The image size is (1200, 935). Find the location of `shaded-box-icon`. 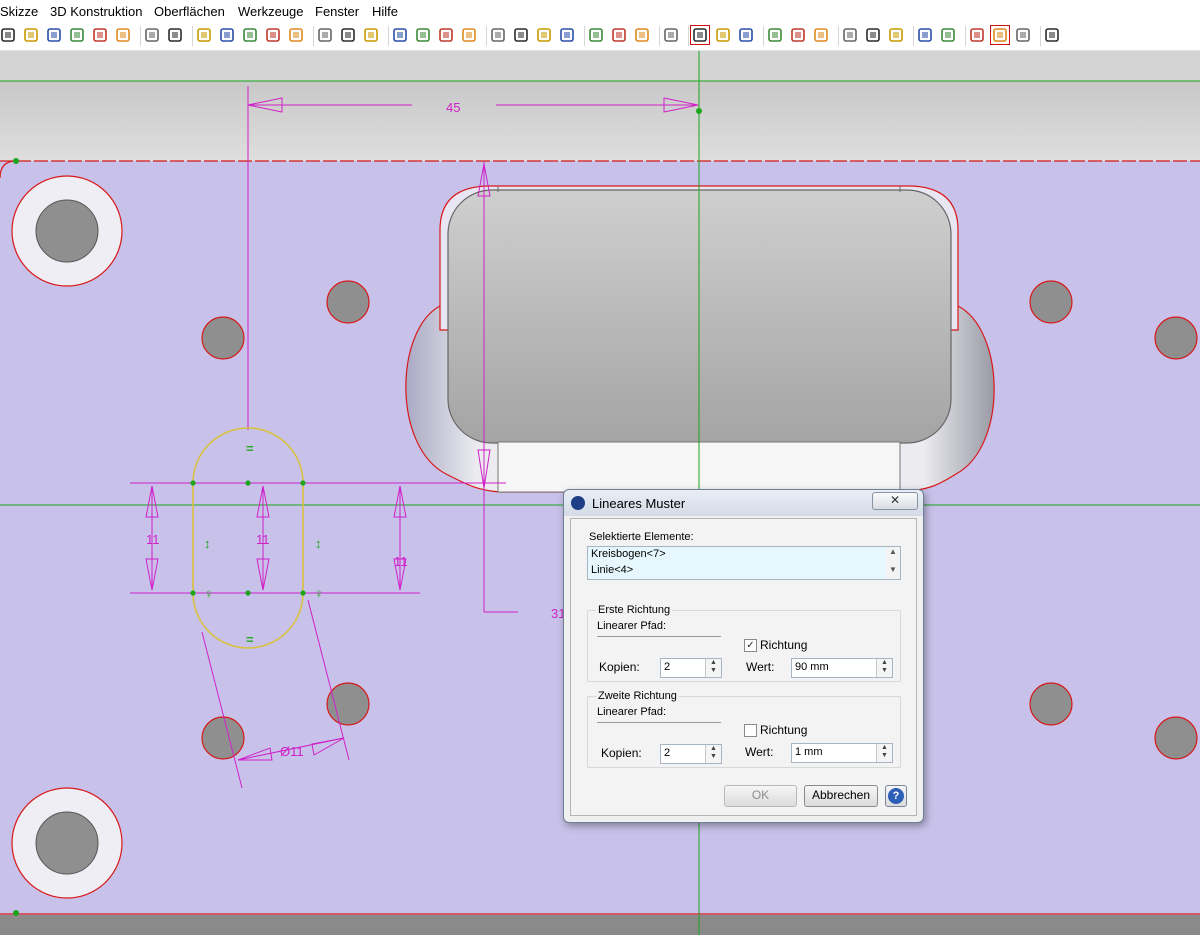

shaded-box-icon is located at coordinates (1000, 35).